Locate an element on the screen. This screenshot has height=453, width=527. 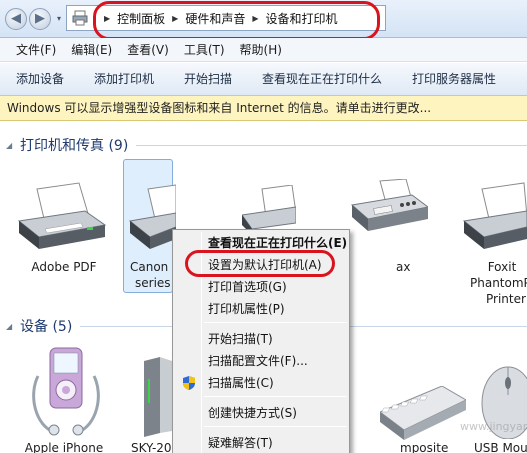
printer-label-canon-series: series is located at coordinates (153, 283).